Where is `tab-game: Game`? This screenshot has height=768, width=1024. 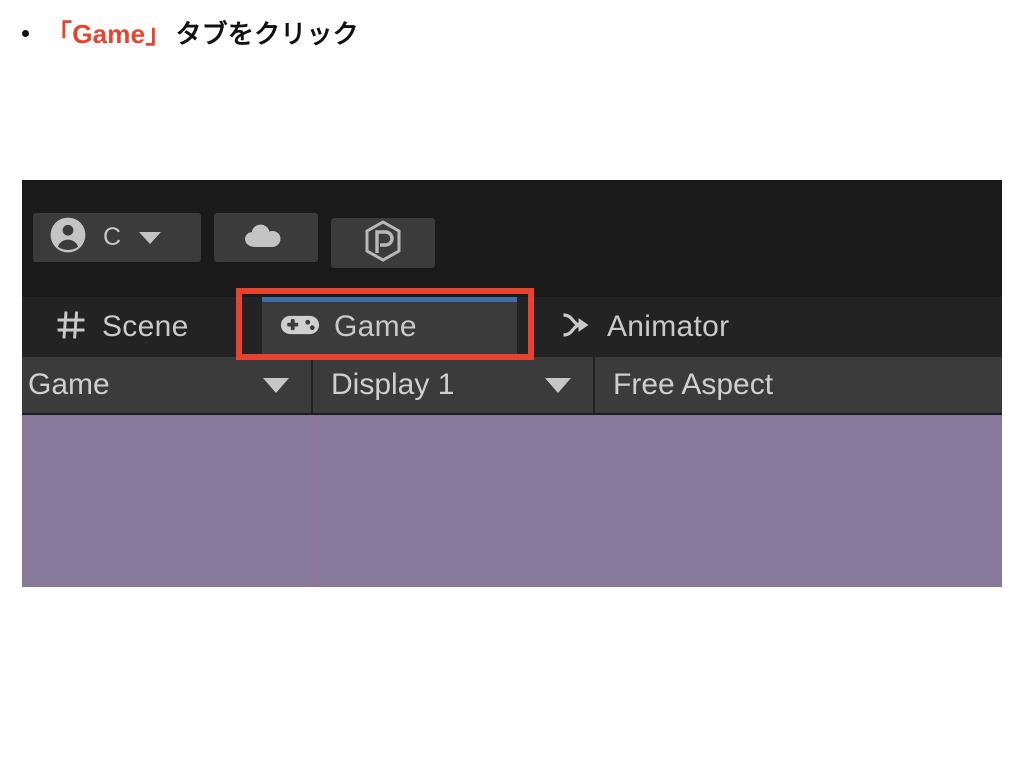
tab-game: Game is located at coordinates (389, 327).